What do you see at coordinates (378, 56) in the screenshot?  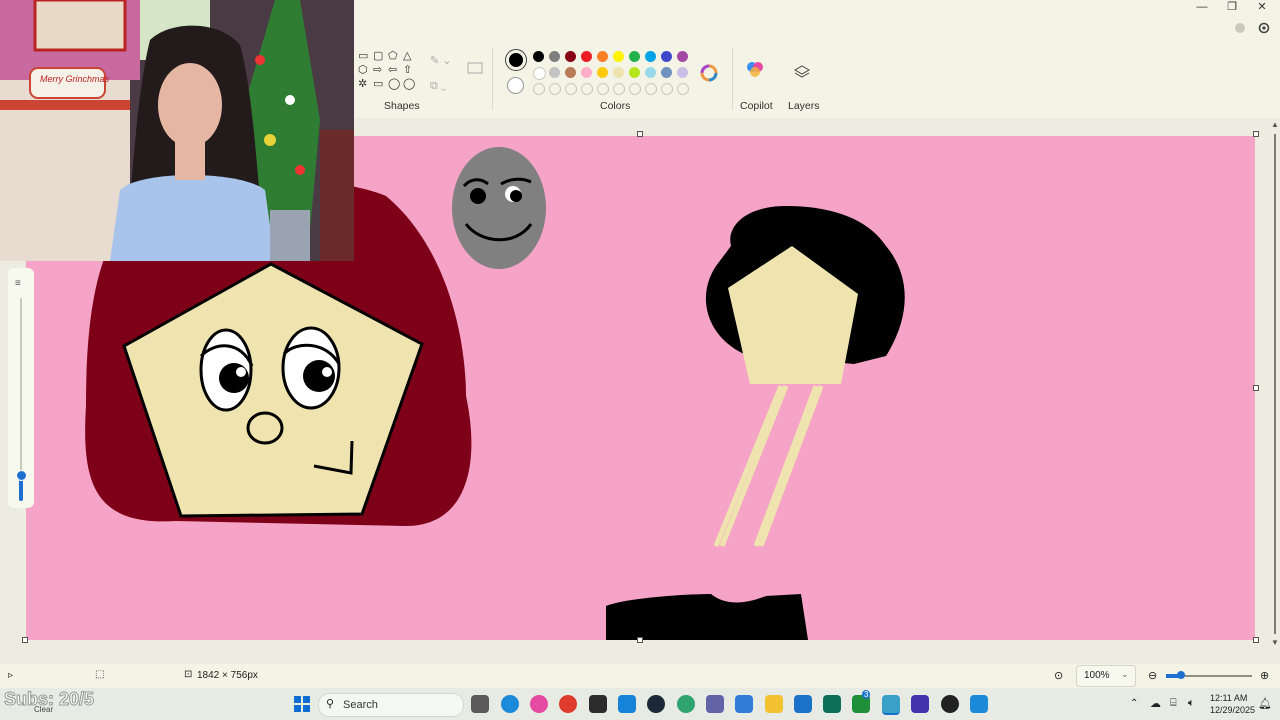 I see `rounded-rectangle-shape-icon: ▢` at bounding box center [378, 56].